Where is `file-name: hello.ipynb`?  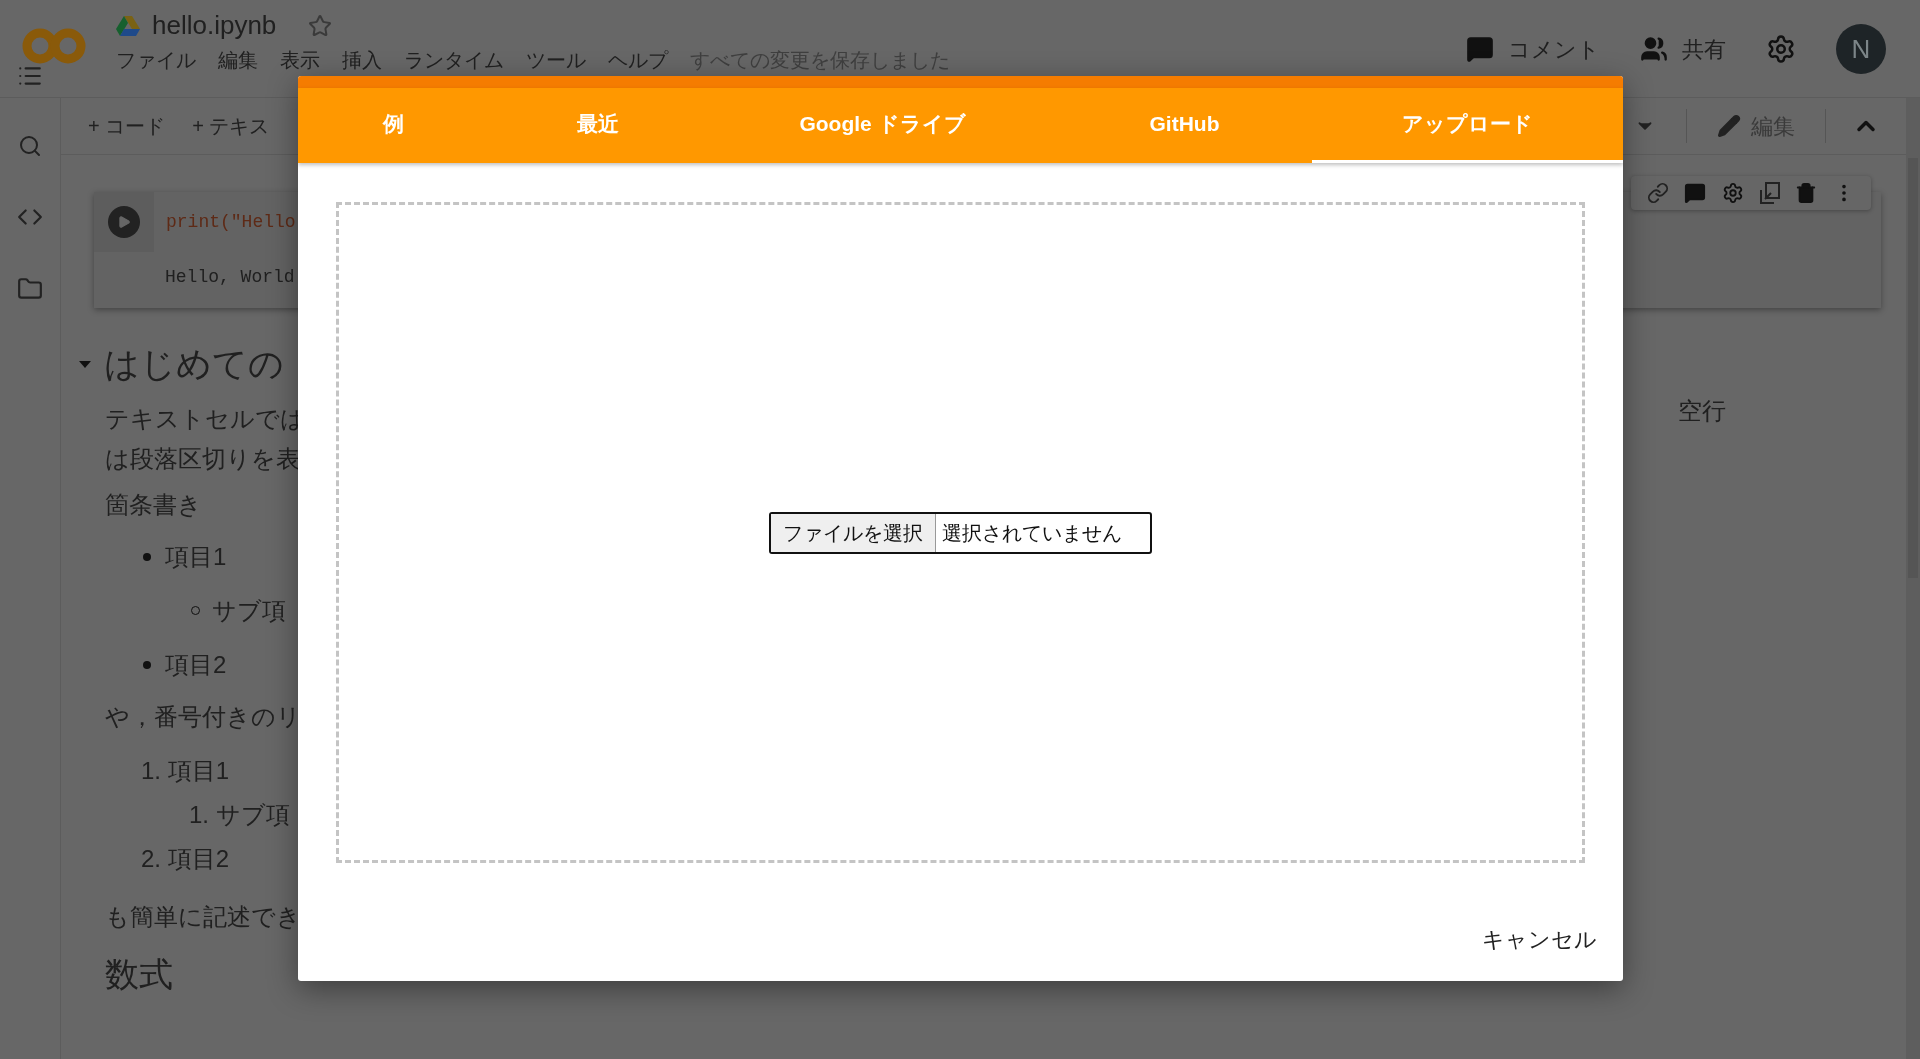
file-name: hello.ipynb is located at coordinates (214, 25).